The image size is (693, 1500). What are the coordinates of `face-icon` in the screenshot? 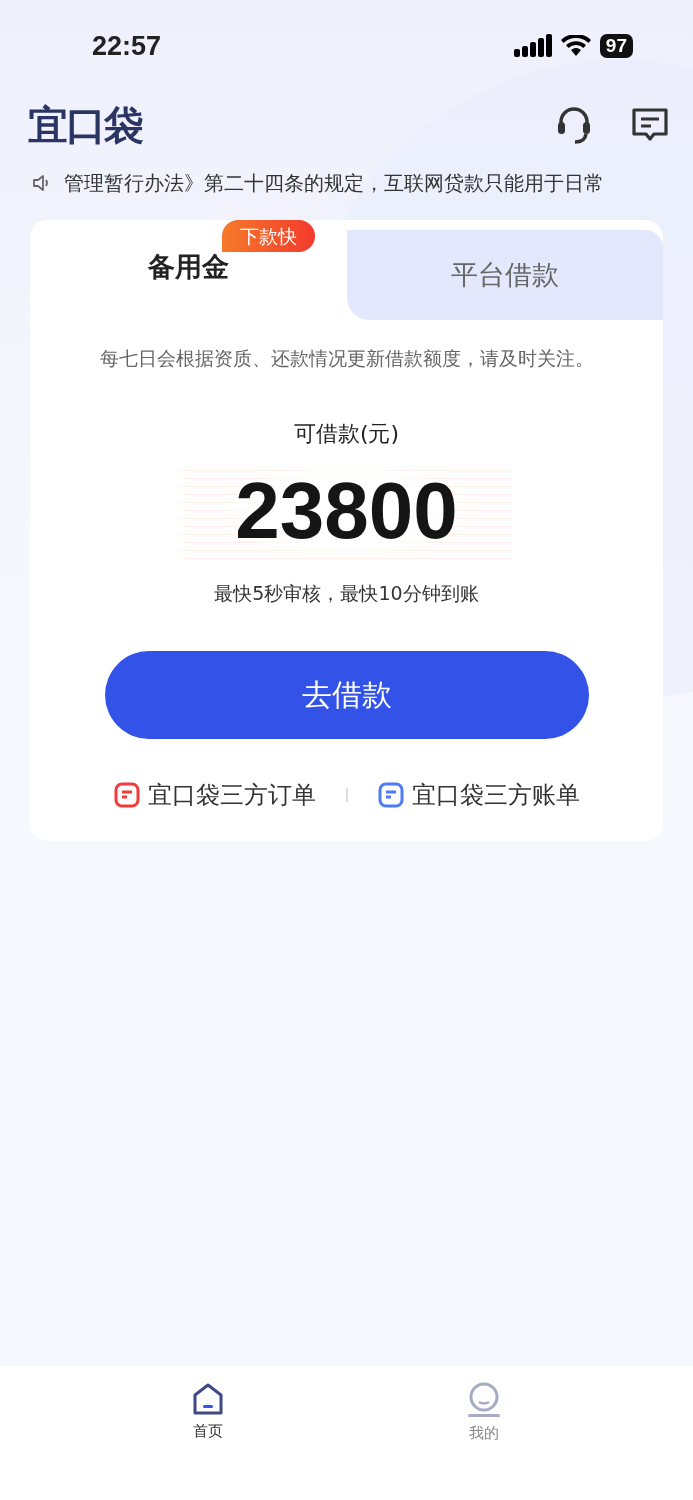 It's located at (484, 1400).